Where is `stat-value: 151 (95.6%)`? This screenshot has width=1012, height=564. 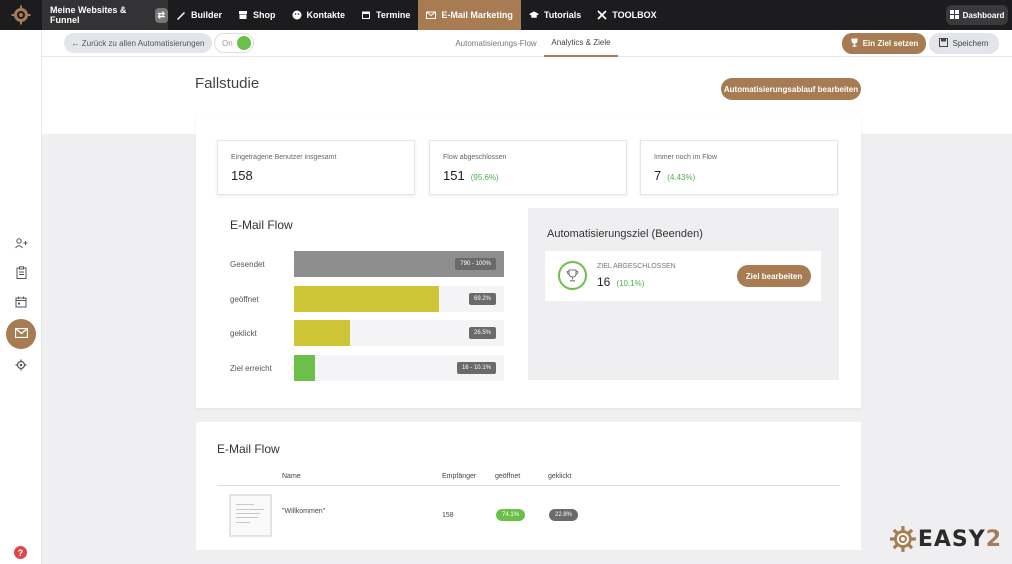
stat-value: 151 (95.6%) is located at coordinates (471, 175).